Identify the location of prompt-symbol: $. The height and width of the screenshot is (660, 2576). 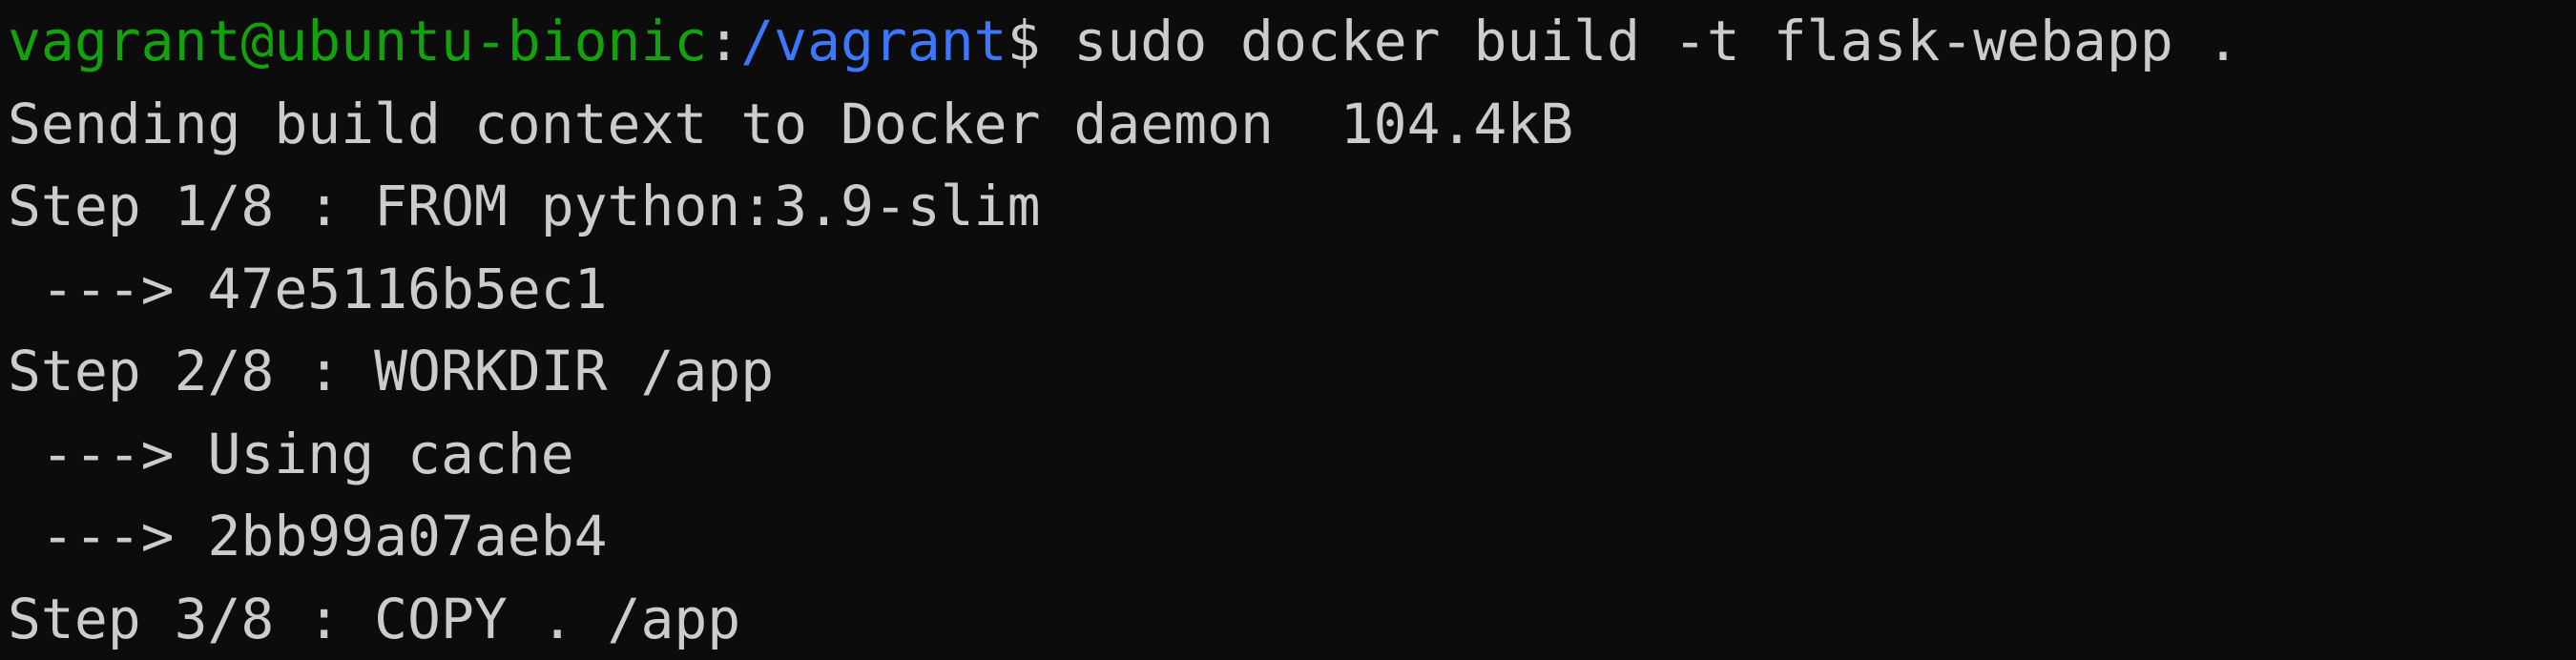
(1024, 41).